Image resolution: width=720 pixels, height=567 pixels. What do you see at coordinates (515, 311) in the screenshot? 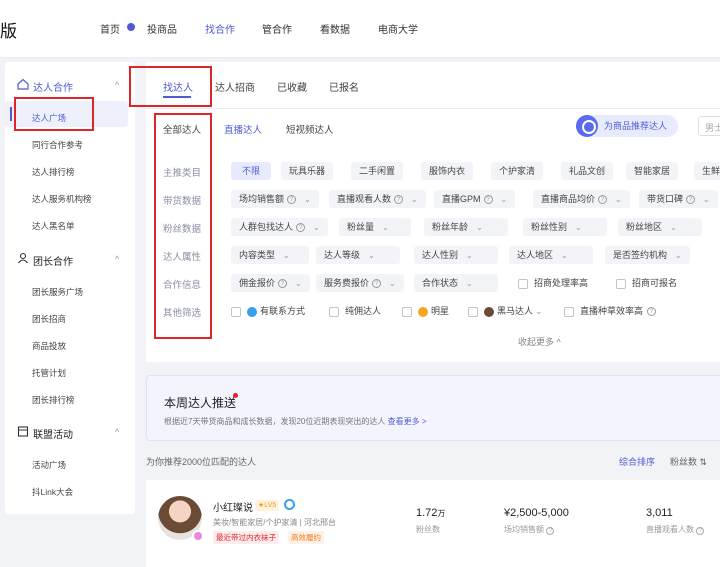
I see `checkbox-label: 黑马达人` at bounding box center [515, 311].